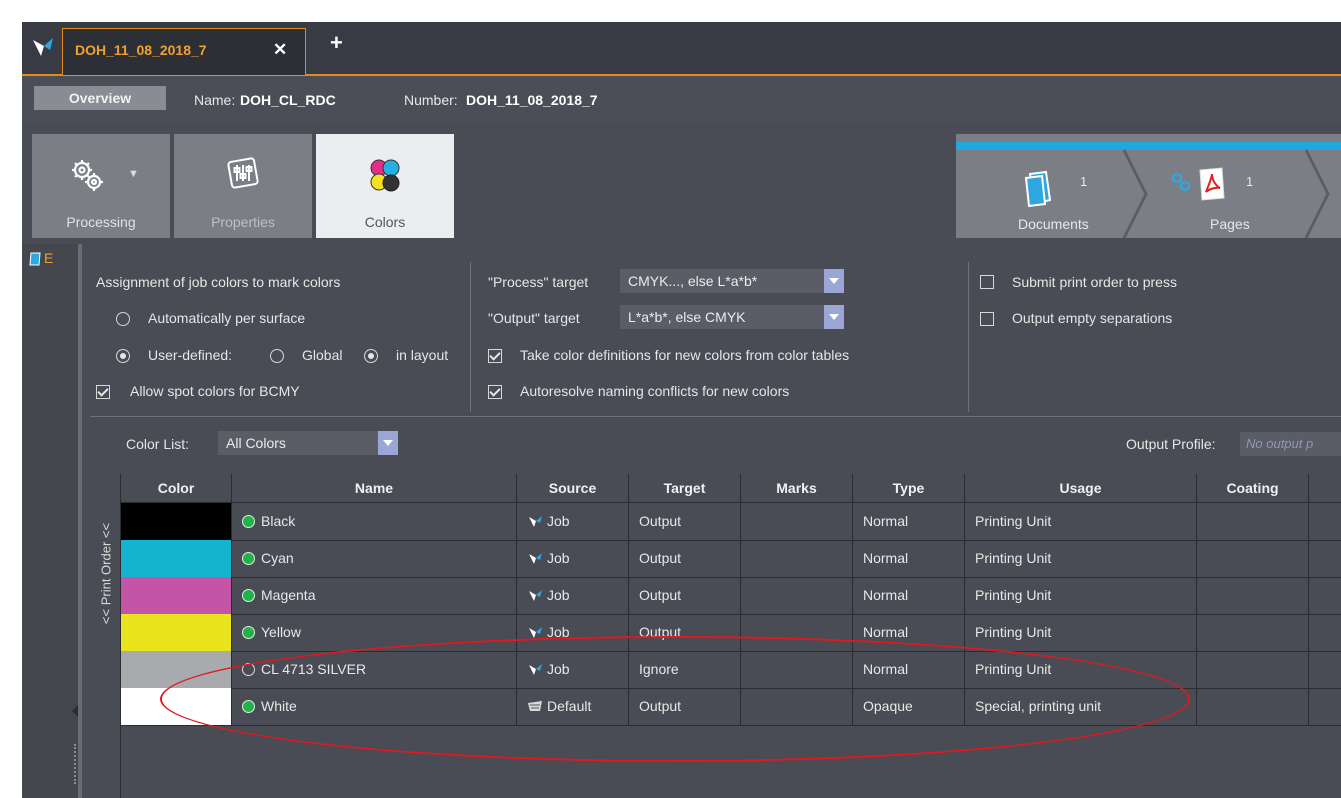  I want to click on user-defined-label: User-defined:, so click(190, 355).